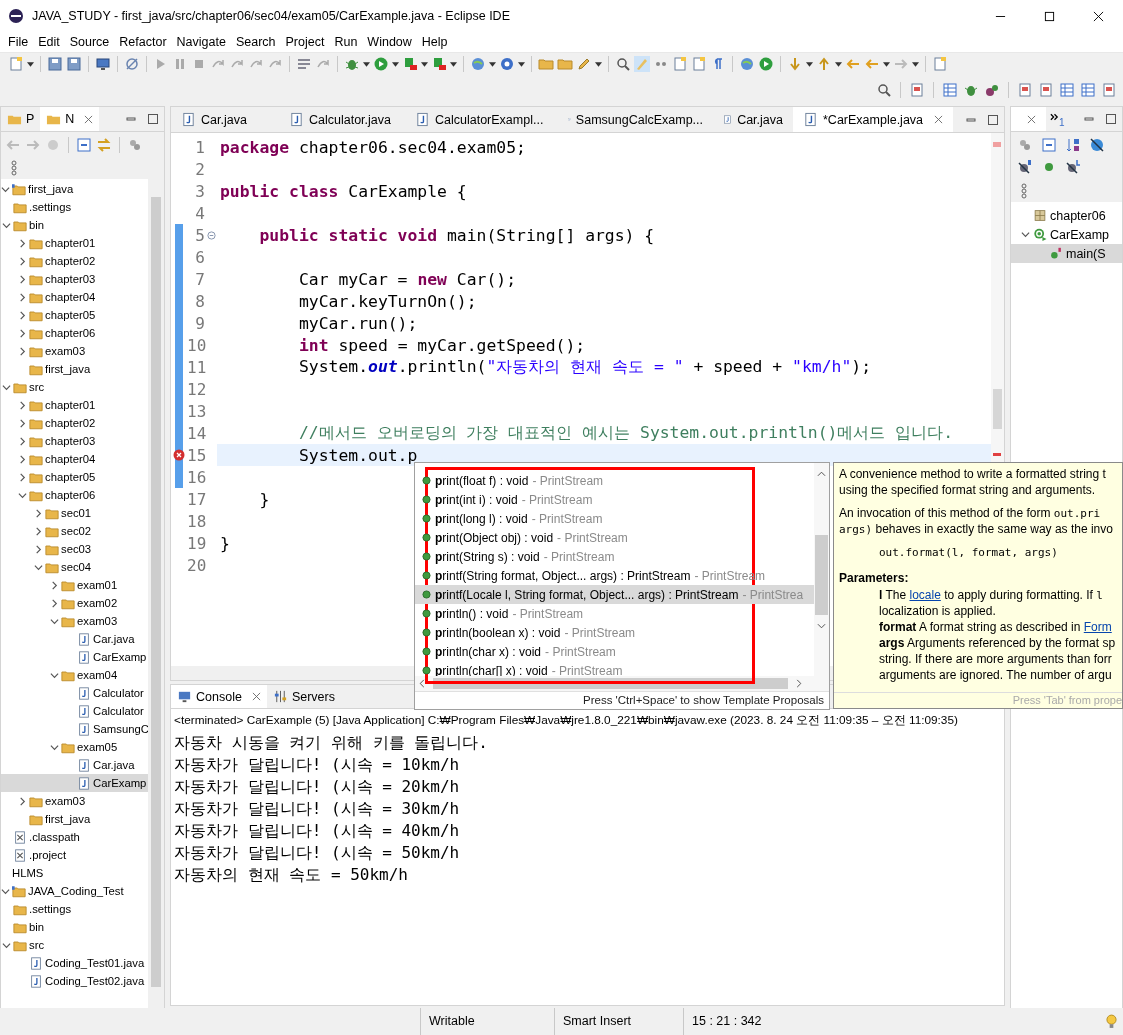 Image resolution: width=1123 pixels, height=1035 pixels. I want to click on menu-item: Edit, so click(49, 42).